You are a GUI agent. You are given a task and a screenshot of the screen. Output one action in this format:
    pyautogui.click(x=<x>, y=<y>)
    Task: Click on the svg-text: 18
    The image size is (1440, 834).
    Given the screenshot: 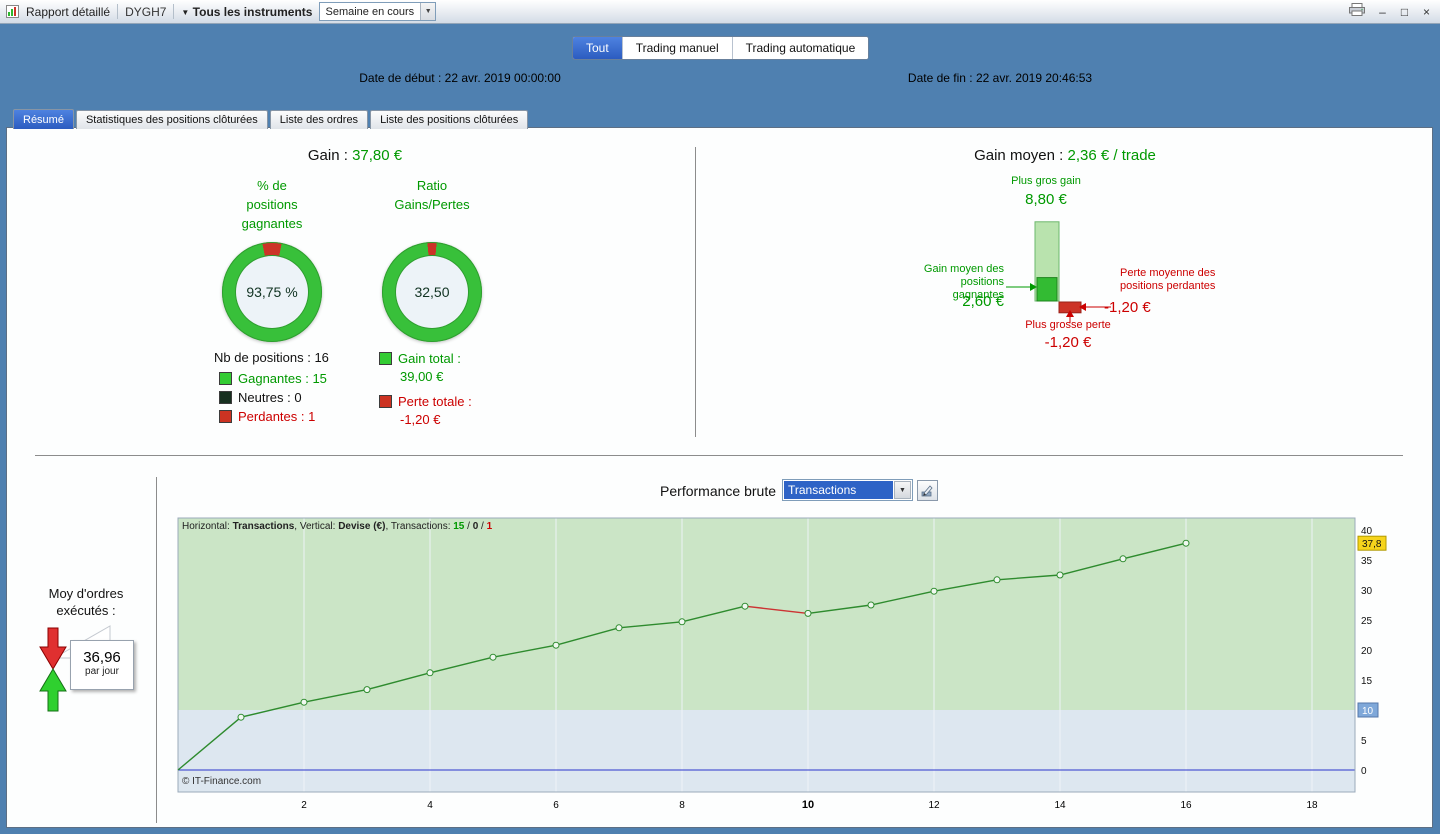 What is the action you would take?
    pyautogui.click(x=1312, y=805)
    